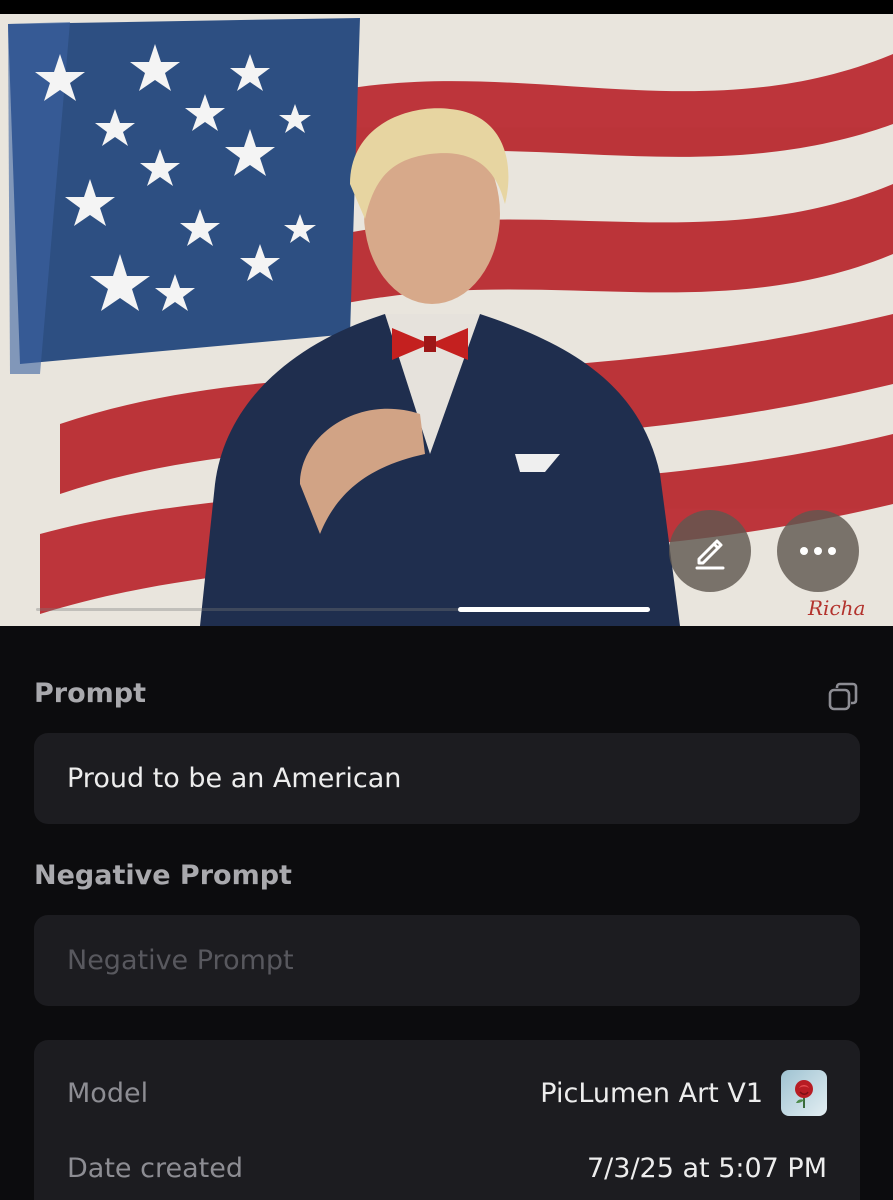 The image size is (893, 1200). I want to click on gallery-pager-indicator, so click(554, 609).